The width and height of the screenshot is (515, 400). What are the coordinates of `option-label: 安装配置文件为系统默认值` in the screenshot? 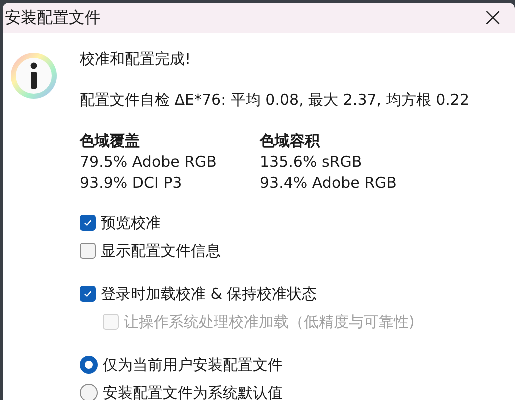 It's located at (193, 392).